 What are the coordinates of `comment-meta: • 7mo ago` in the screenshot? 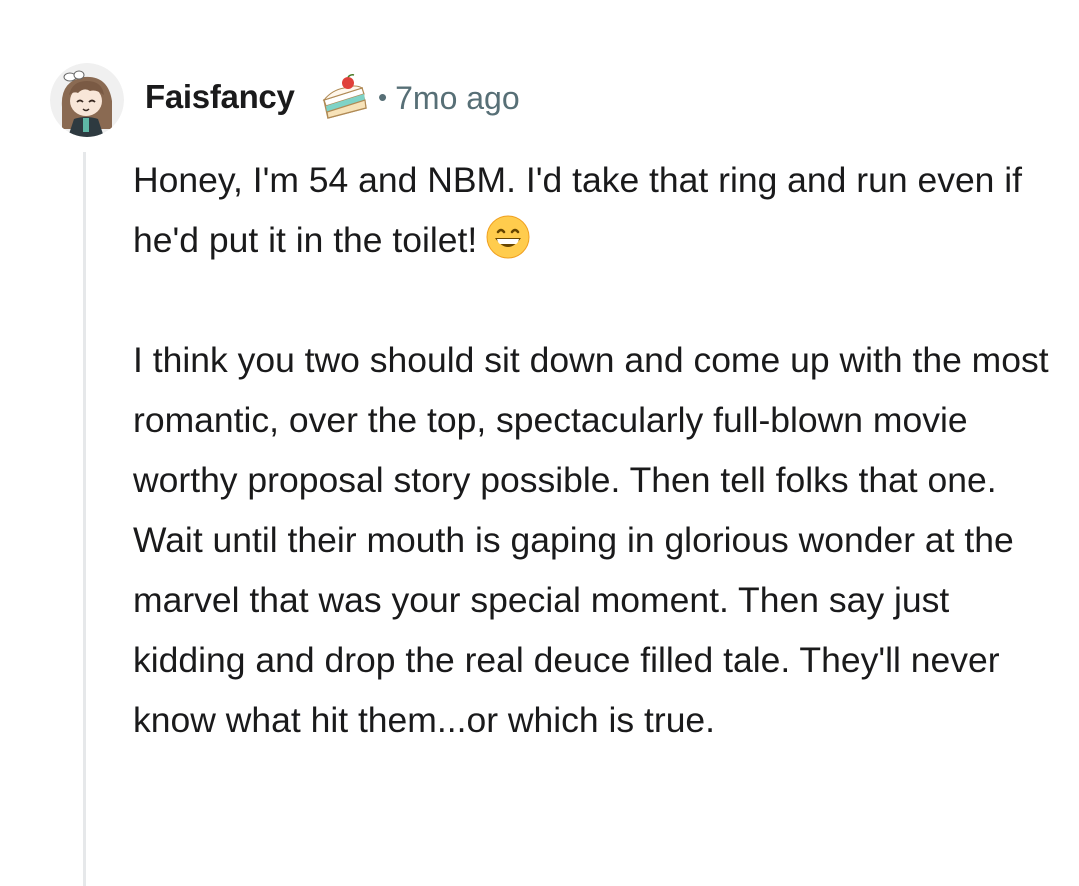 It's located at (449, 98).